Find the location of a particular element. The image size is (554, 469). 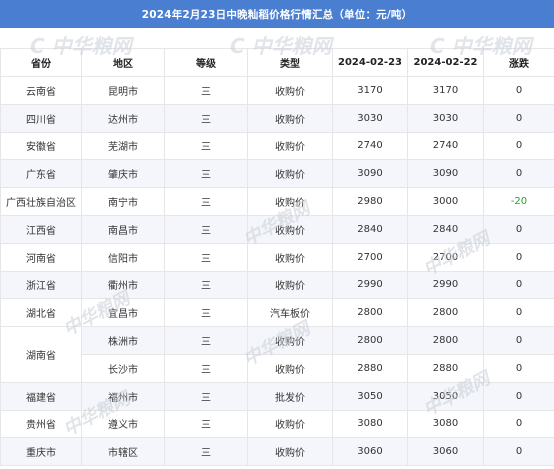

col-header-date-2: 2024-02-22 is located at coordinates (445, 62).